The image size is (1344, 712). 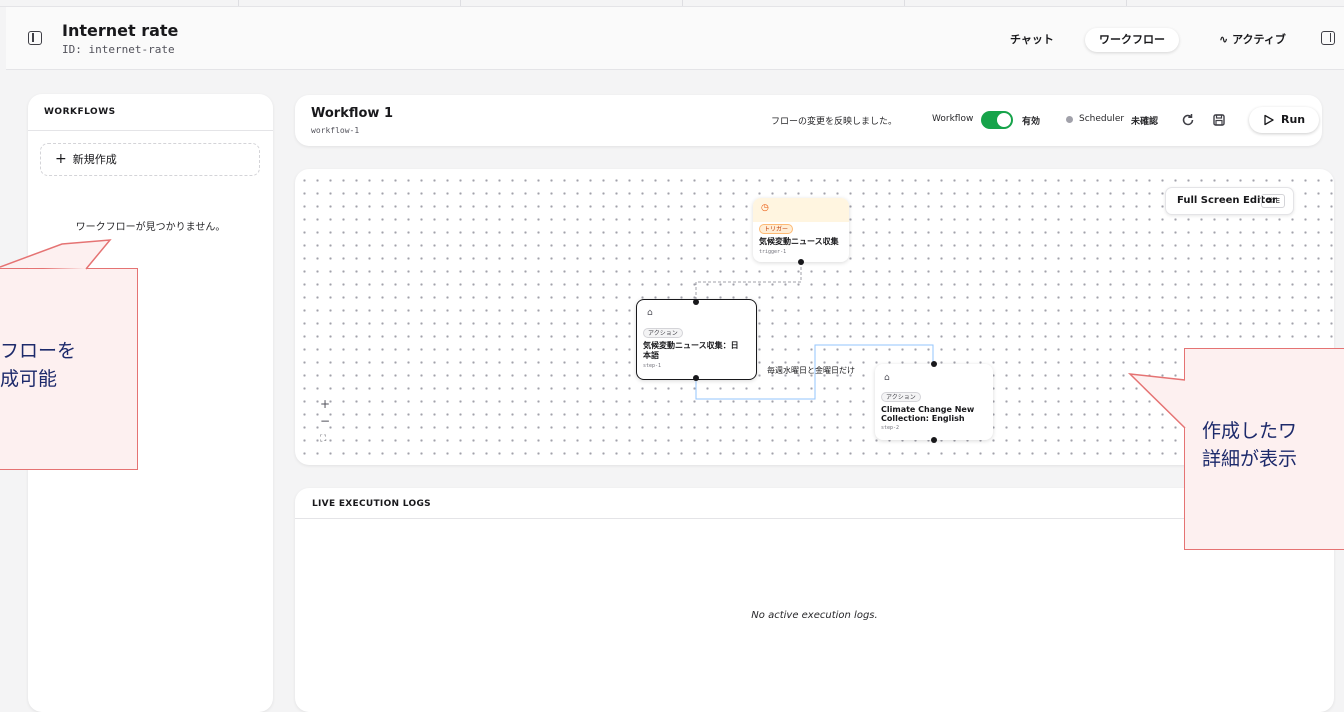 What do you see at coordinates (1293, 119) in the screenshot?
I see `run-label: Run` at bounding box center [1293, 119].